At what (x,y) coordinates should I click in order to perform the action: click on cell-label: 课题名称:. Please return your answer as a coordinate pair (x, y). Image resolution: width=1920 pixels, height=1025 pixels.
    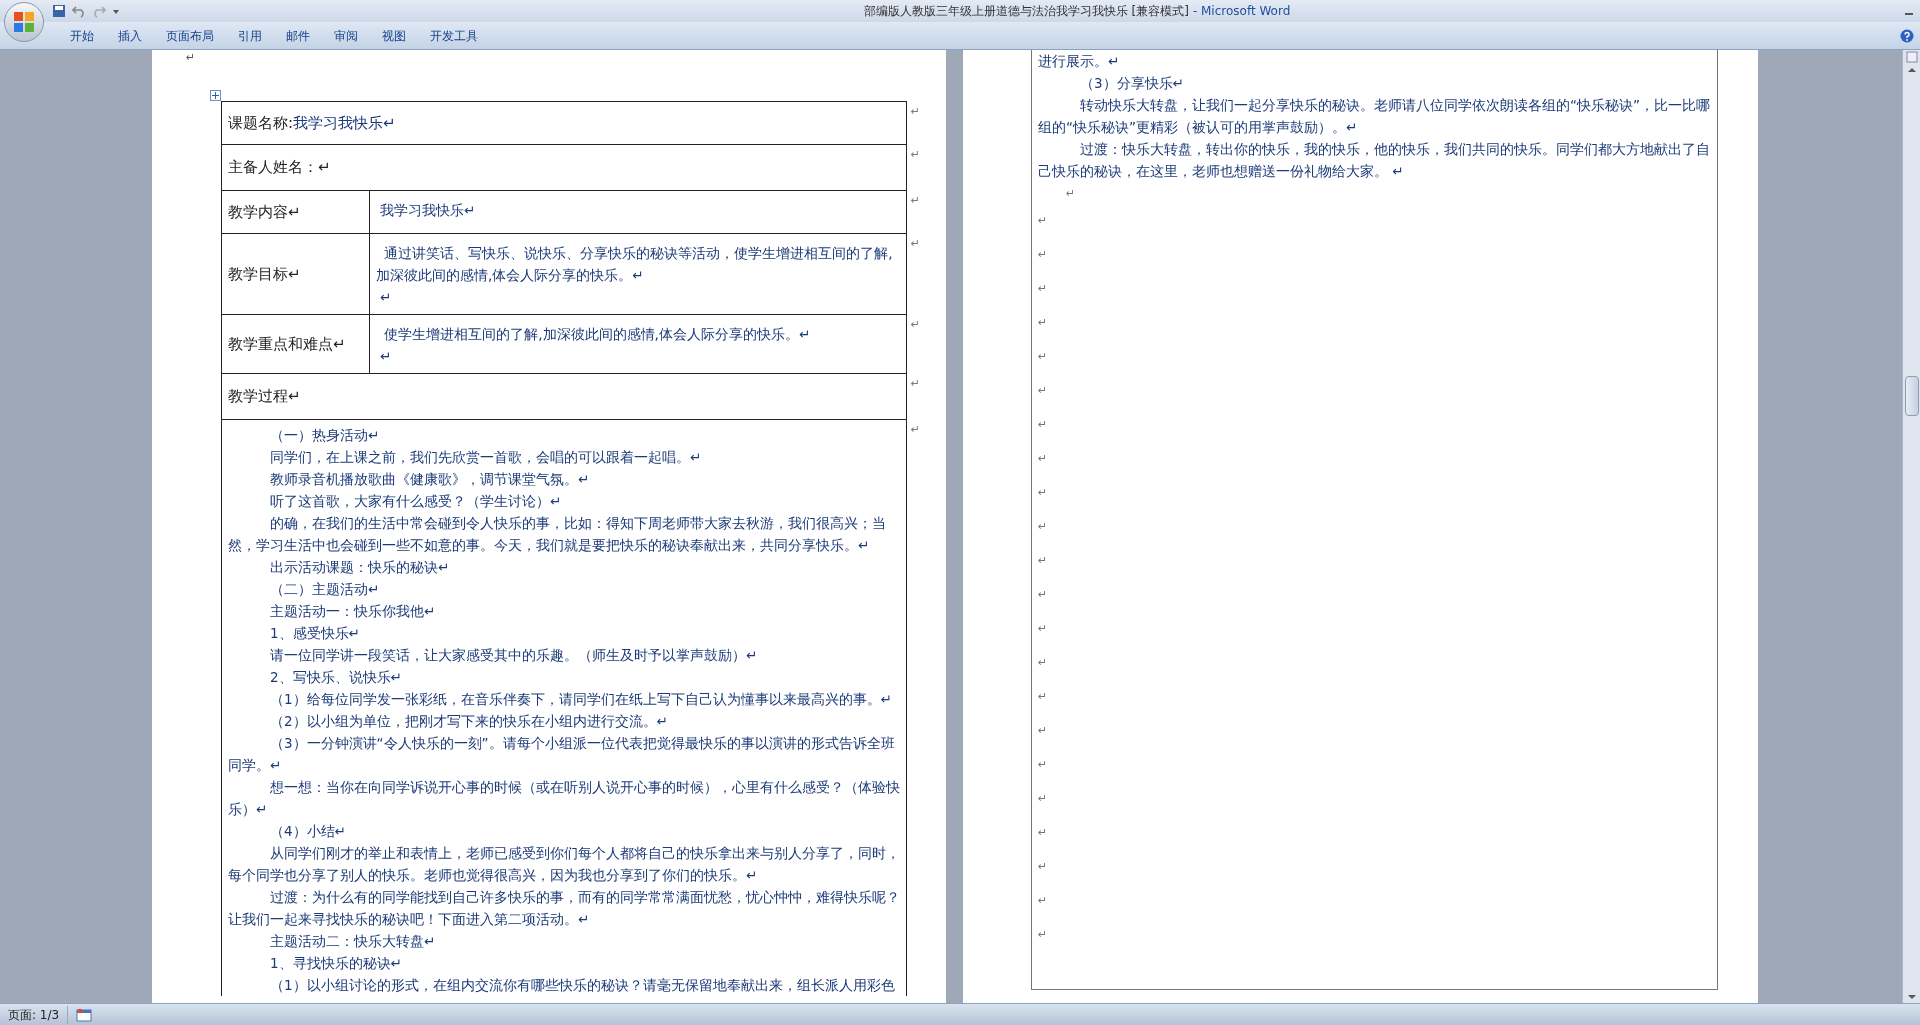
    Looking at the image, I should click on (261, 123).